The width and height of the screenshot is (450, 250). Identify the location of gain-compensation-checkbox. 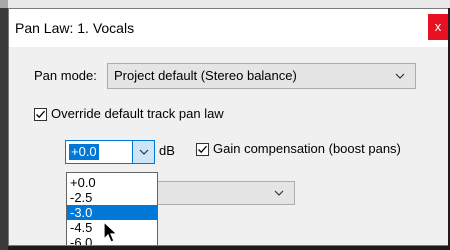
(202, 149).